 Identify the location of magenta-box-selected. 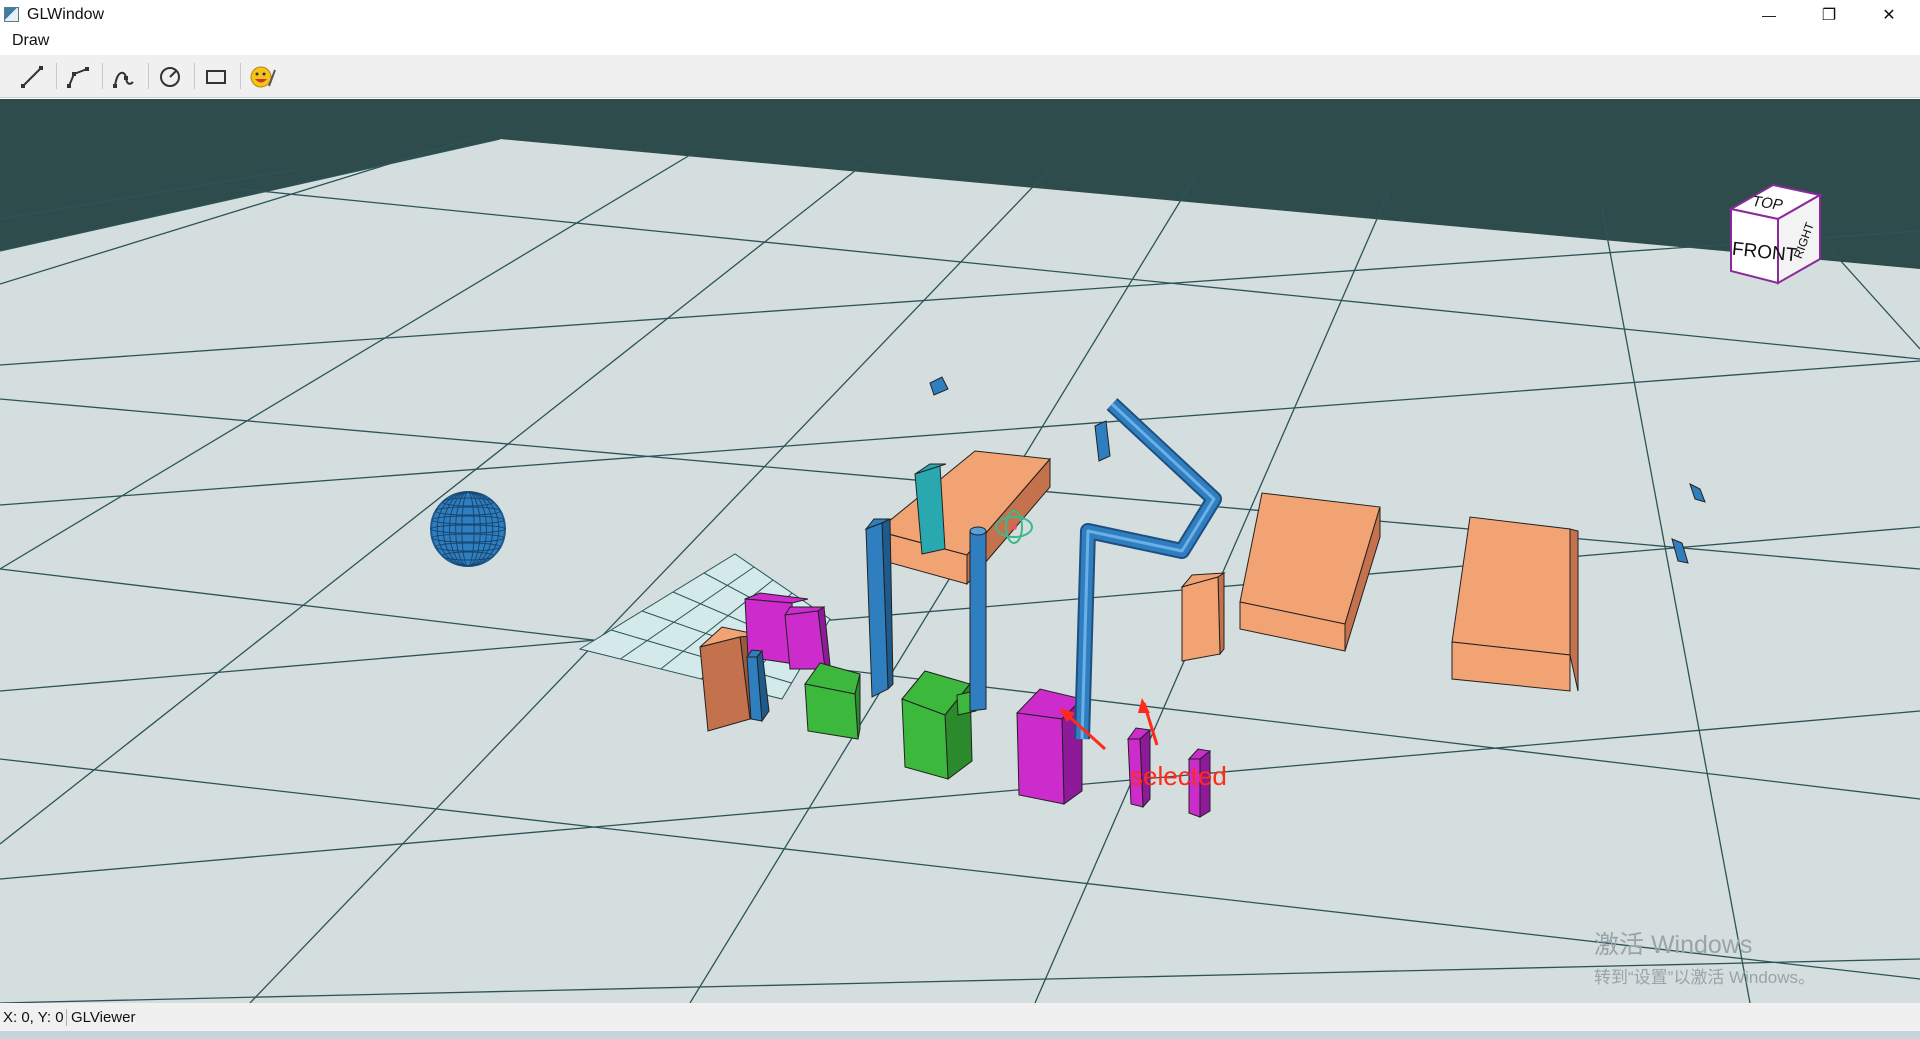
(1049, 746).